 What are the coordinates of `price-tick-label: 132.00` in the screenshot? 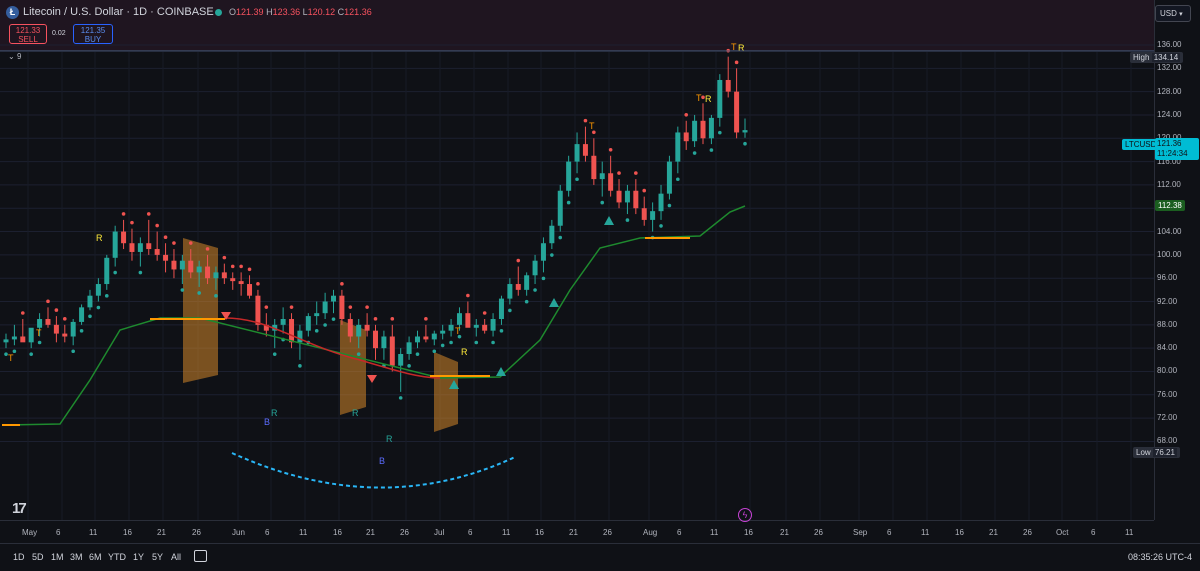 It's located at (1169, 68).